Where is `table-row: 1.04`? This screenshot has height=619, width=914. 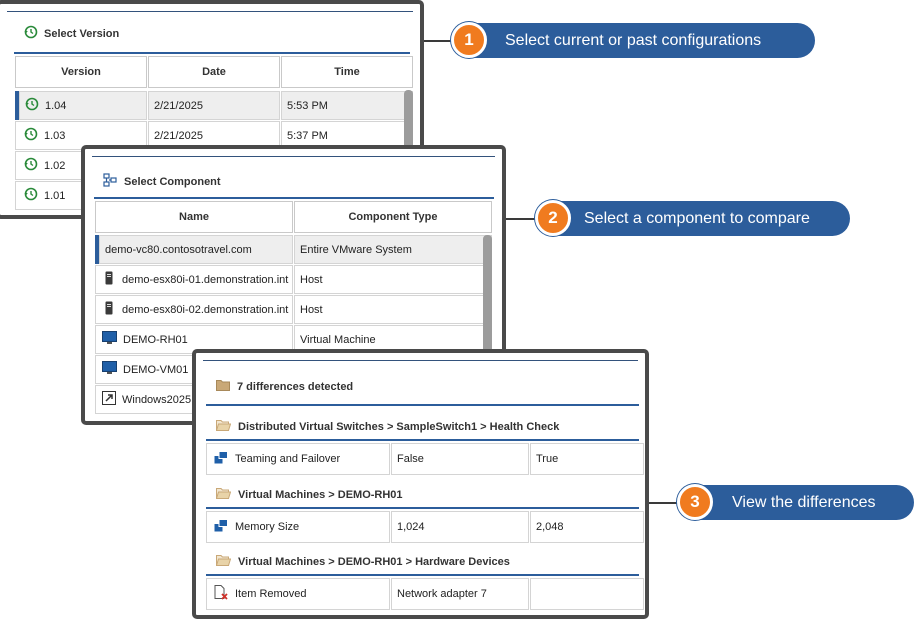
table-row: 1.04 is located at coordinates (83, 105).